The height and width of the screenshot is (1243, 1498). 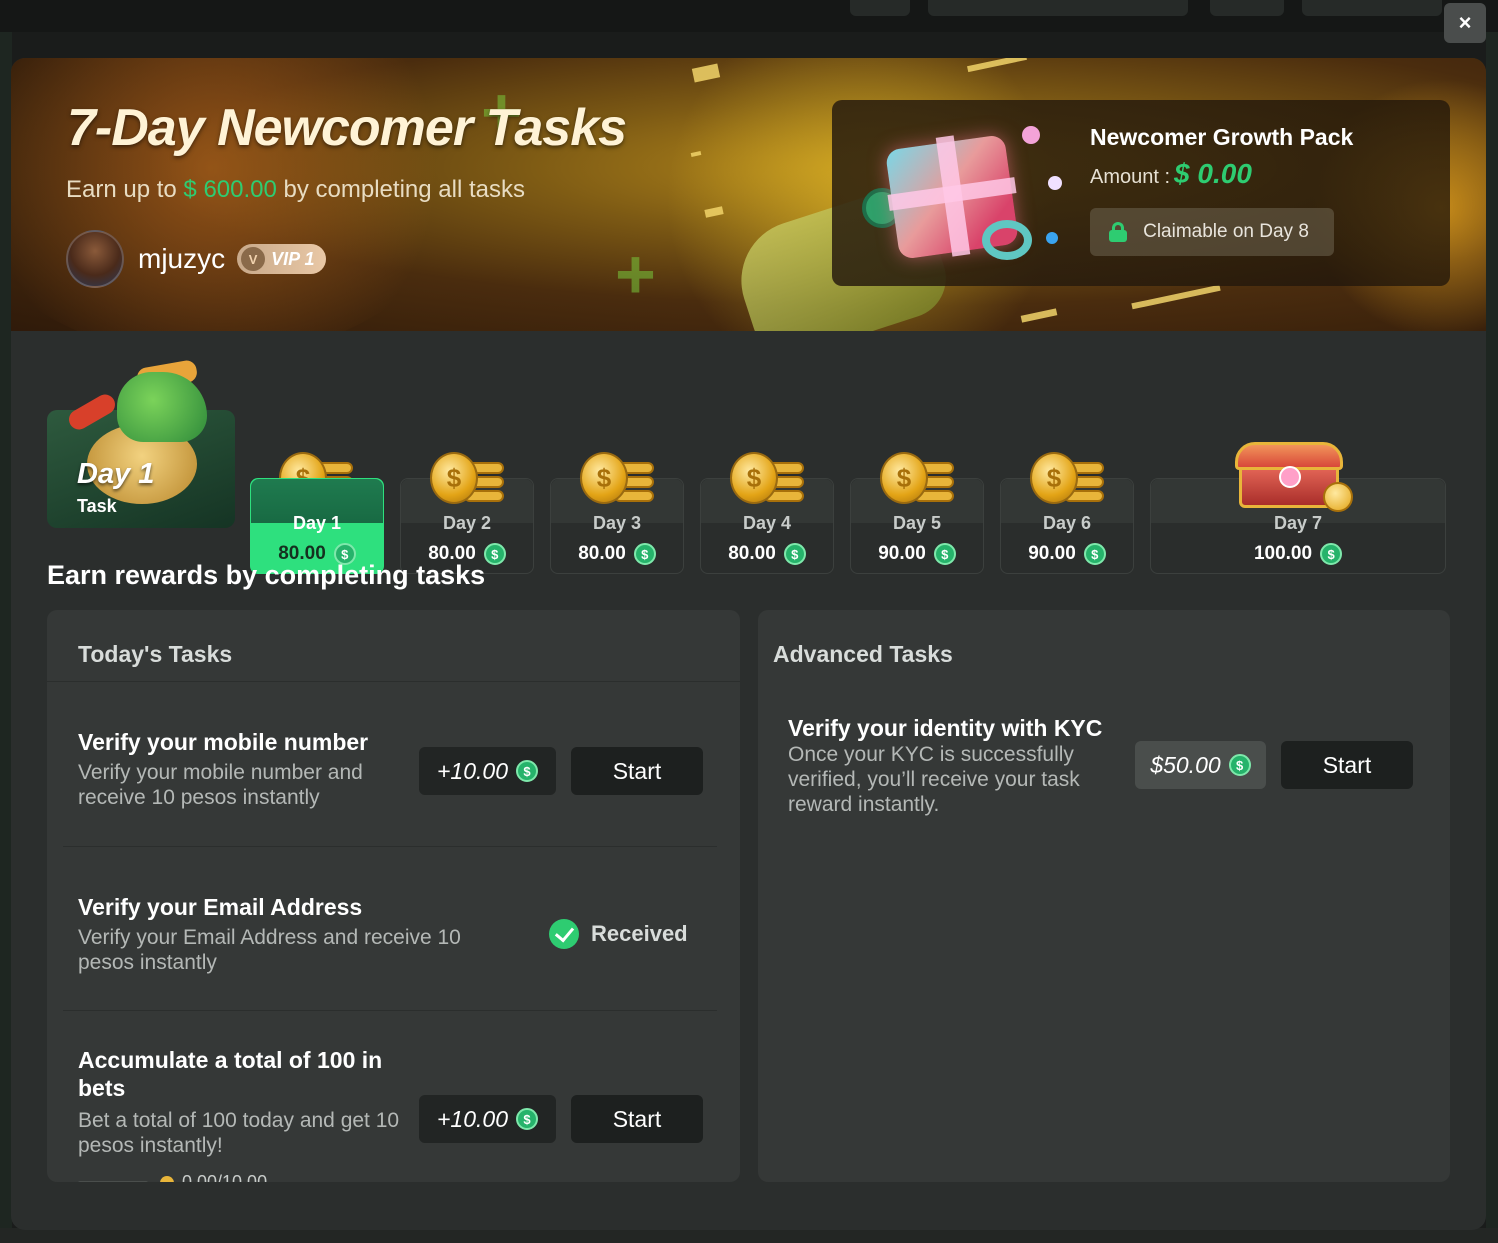 What do you see at coordinates (1298, 523) in the screenshot?
I see `day-label: Day 7` at bounding box center [1298, 523].